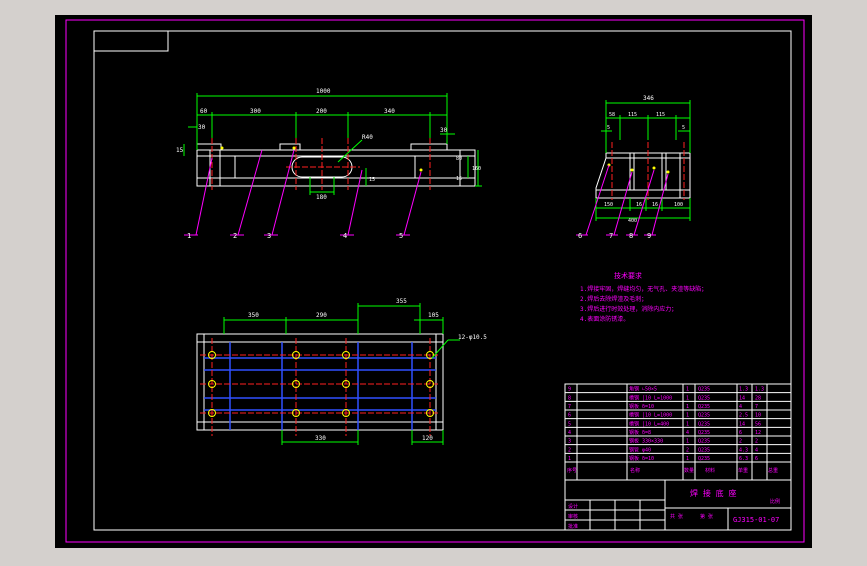 The image size is (867, 566). I want to click on scale-label: 比例, so click(775, 501).